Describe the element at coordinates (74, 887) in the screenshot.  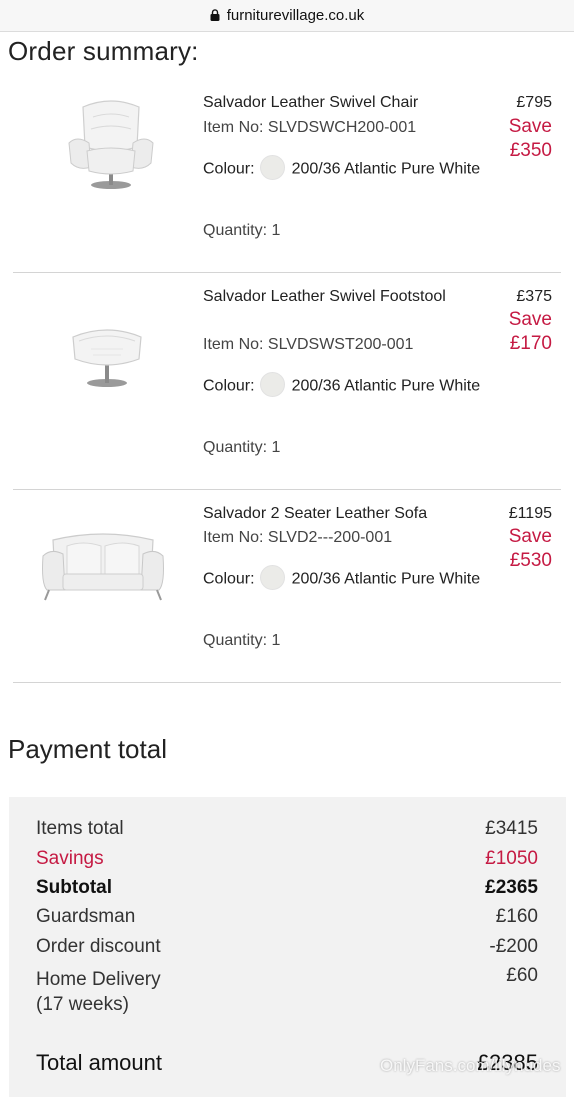
I see `row-label: Subtotal` at that location.